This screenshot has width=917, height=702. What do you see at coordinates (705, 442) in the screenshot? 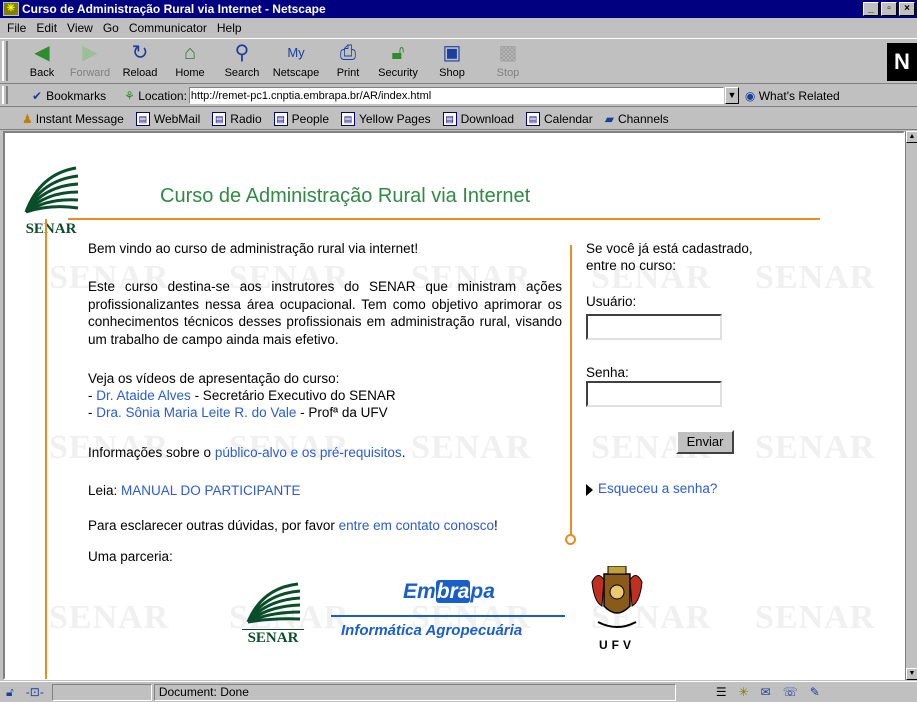
I see `submit-button: Enviar` at bounding box center [705, 442].